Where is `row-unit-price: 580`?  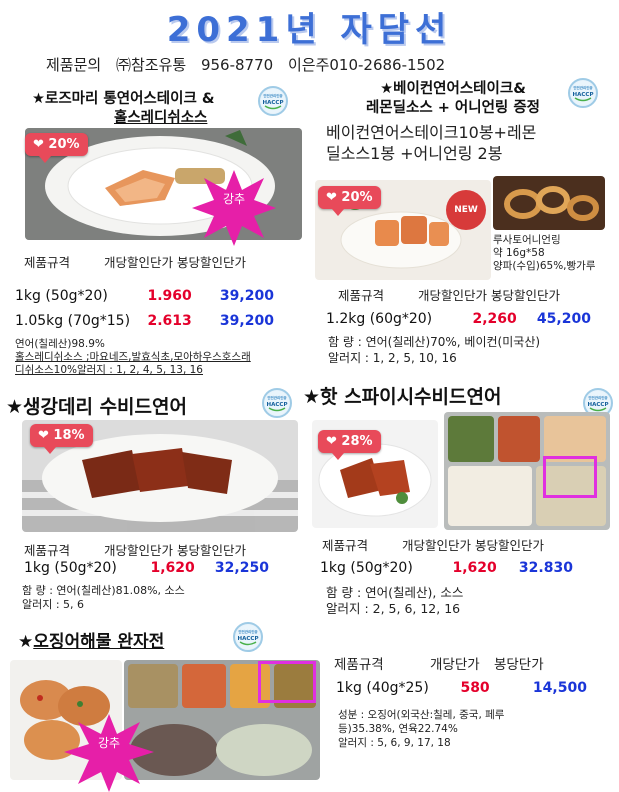 row-unit-price: 580 is located at coordinates (475, 688).